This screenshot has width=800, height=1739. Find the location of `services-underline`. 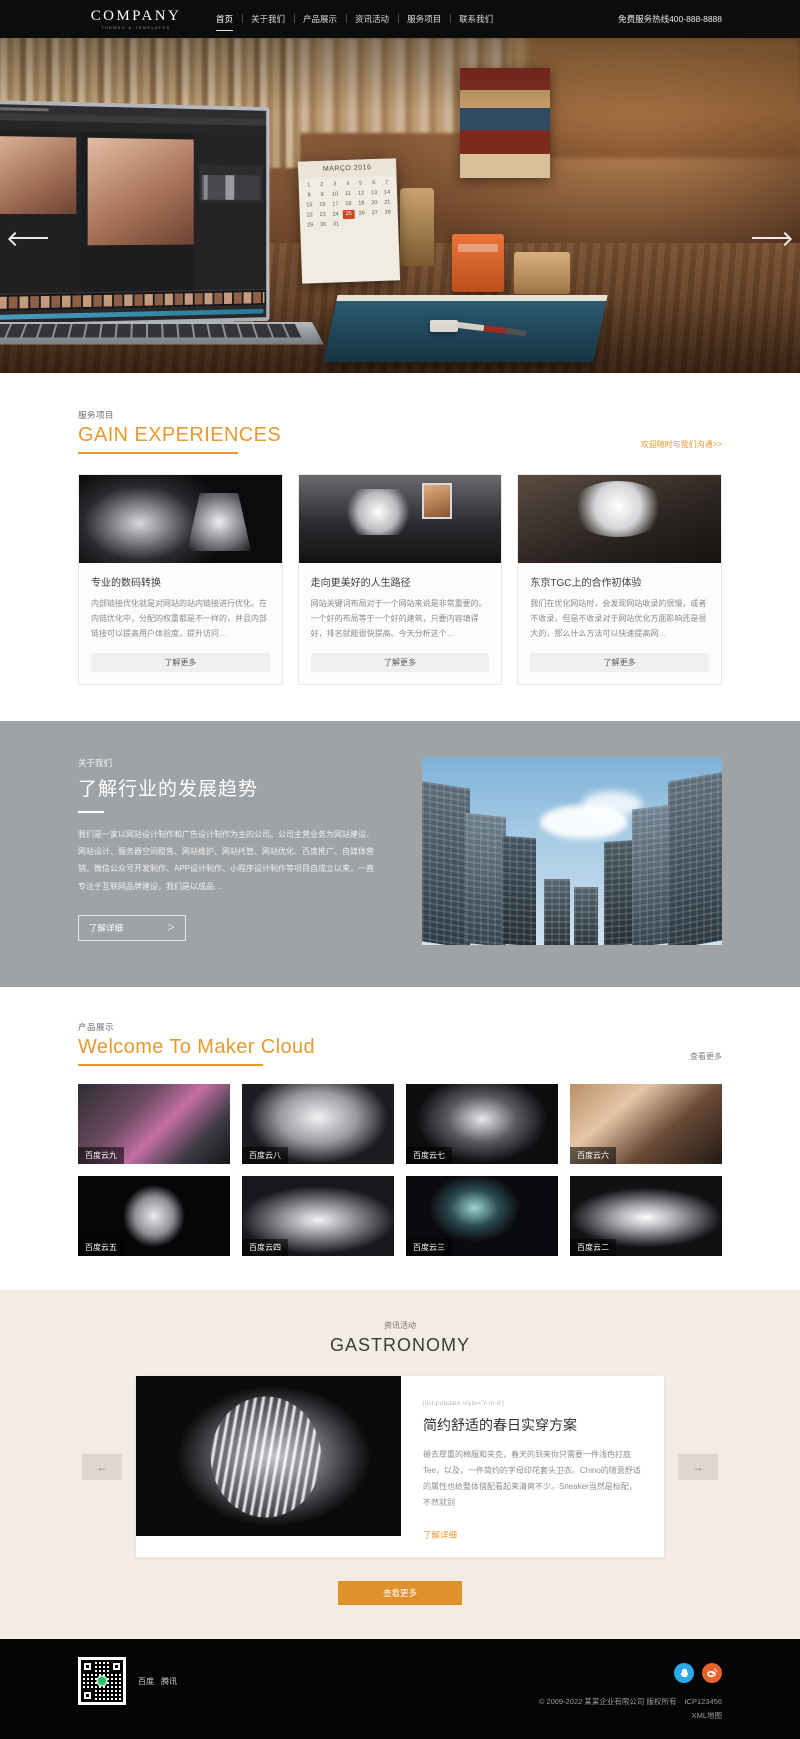

services-underline is located at coordinates (158, 453).